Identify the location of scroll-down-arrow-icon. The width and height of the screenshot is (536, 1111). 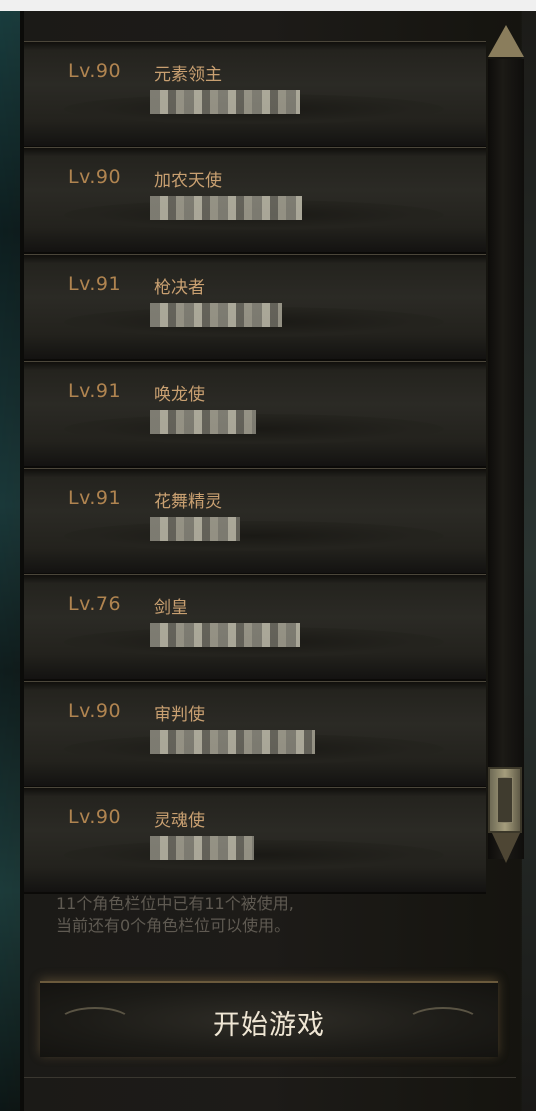
(506, 848).